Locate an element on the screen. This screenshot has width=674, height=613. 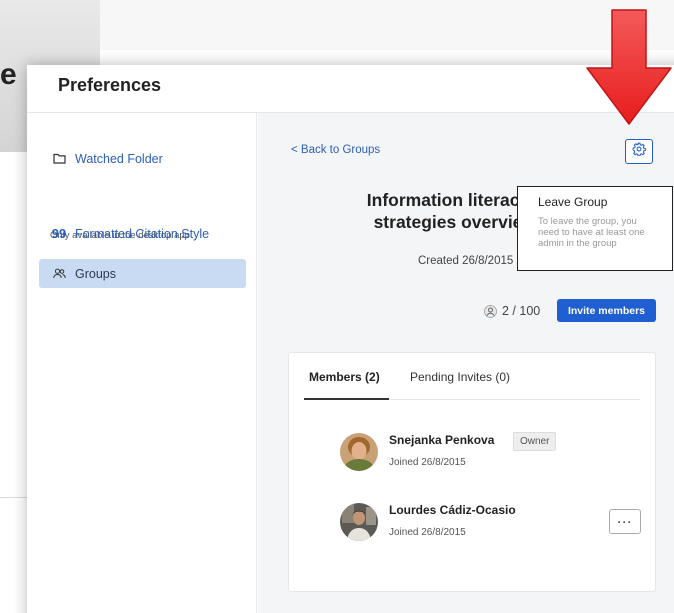
back-to-groups-link: < Back to Groups is located at coordinates (335, 150).